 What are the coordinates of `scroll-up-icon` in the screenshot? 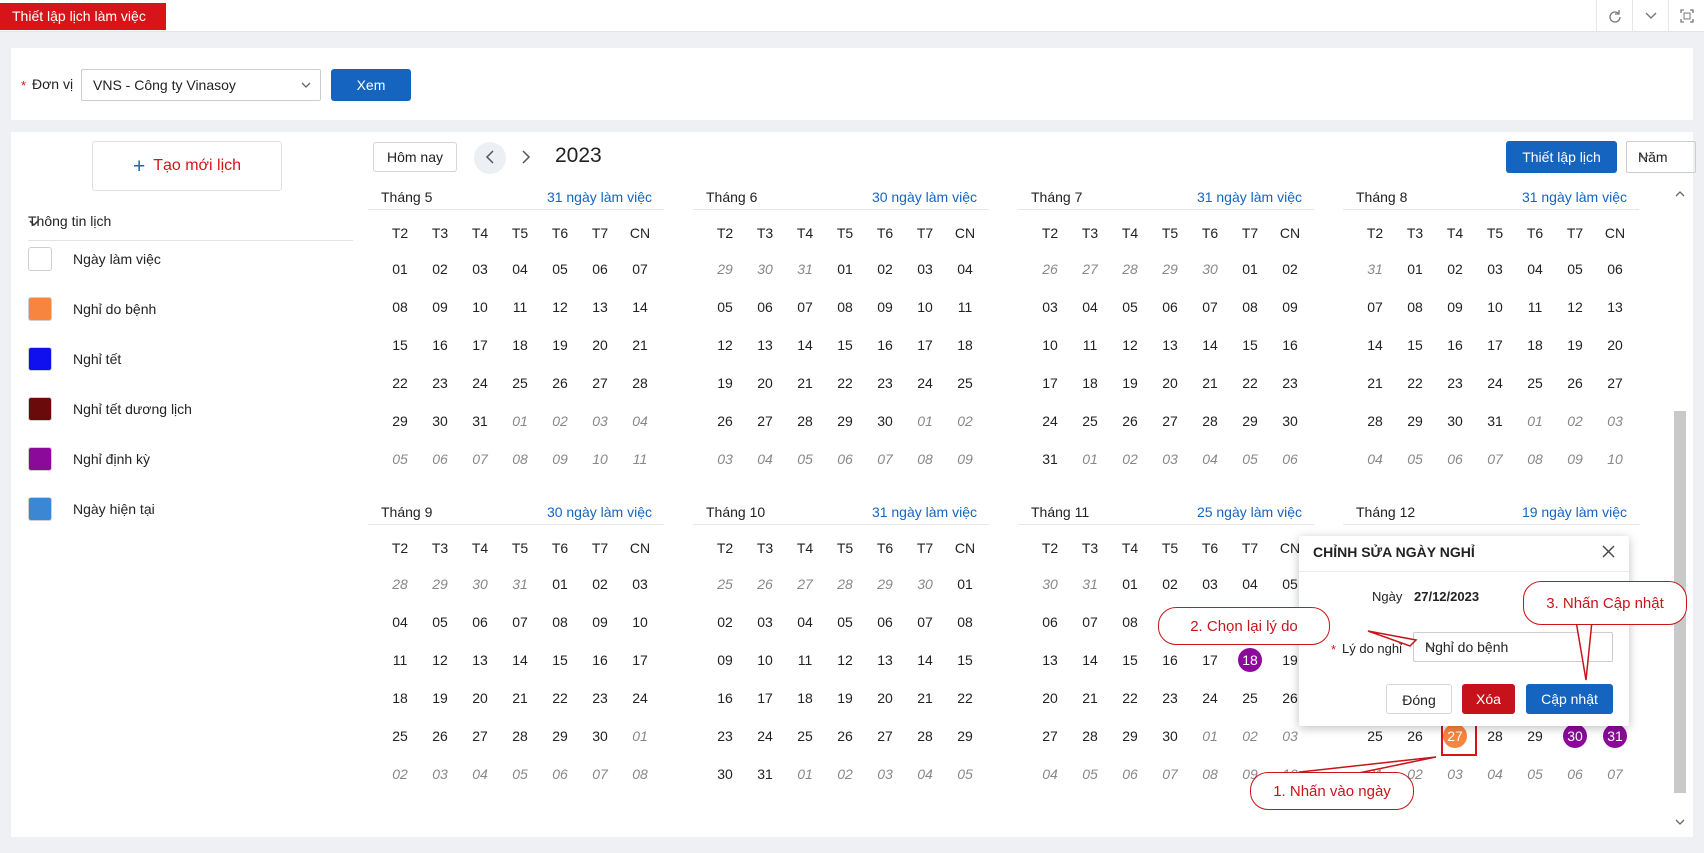 It's located at (1680, 193).